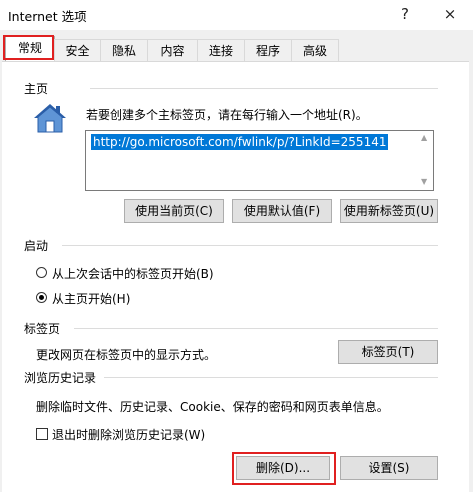  I want to click on radio-last-session-label: 从上次会话中的标签页开始(B), so click(133, 273).